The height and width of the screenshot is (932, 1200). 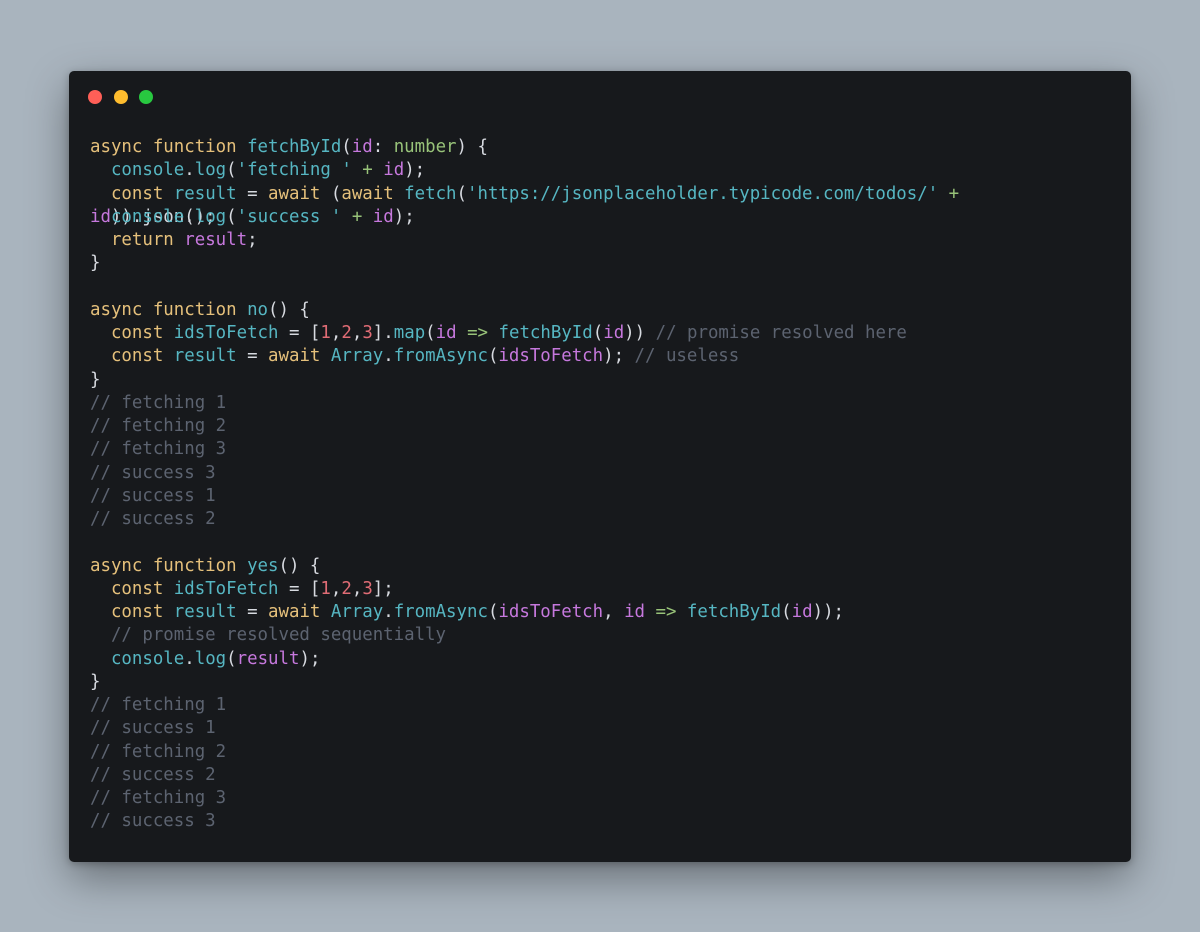 I want to click on code-token: async, so click(x=121, y=147).